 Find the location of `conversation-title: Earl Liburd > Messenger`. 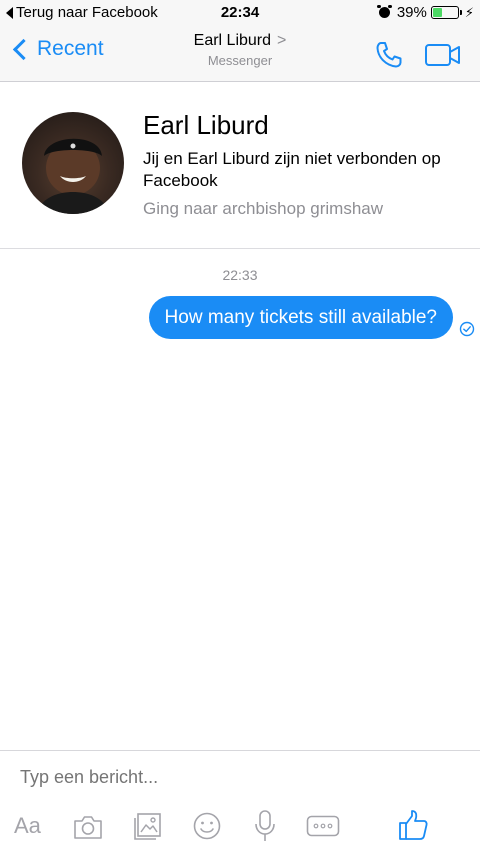

conversation-title: Earl Liburd > Messenger is located at coordinates (240, 50).